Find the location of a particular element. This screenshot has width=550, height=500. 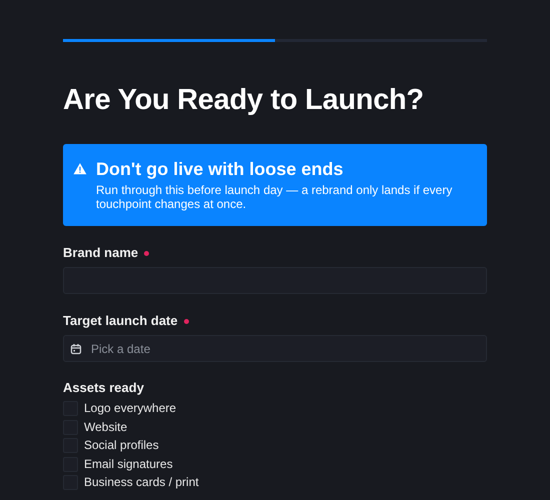

checkbox-item: Website is located at coordinates (275, 427).